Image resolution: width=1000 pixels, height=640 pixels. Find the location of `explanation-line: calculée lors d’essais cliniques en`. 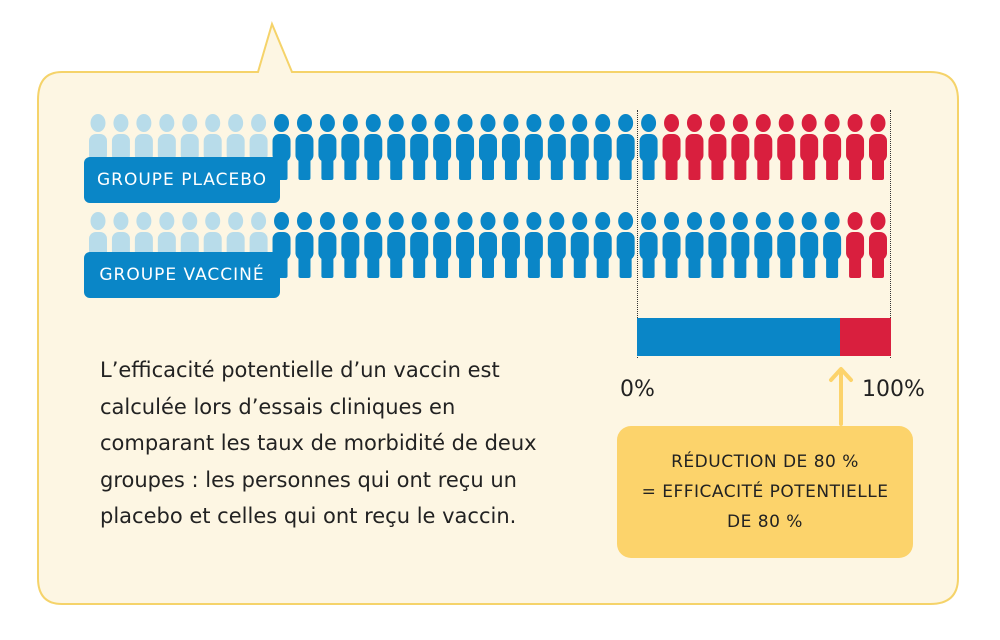

explanation-line: calculée lors d’essais cliniques en is located at coordinates (278, 406).